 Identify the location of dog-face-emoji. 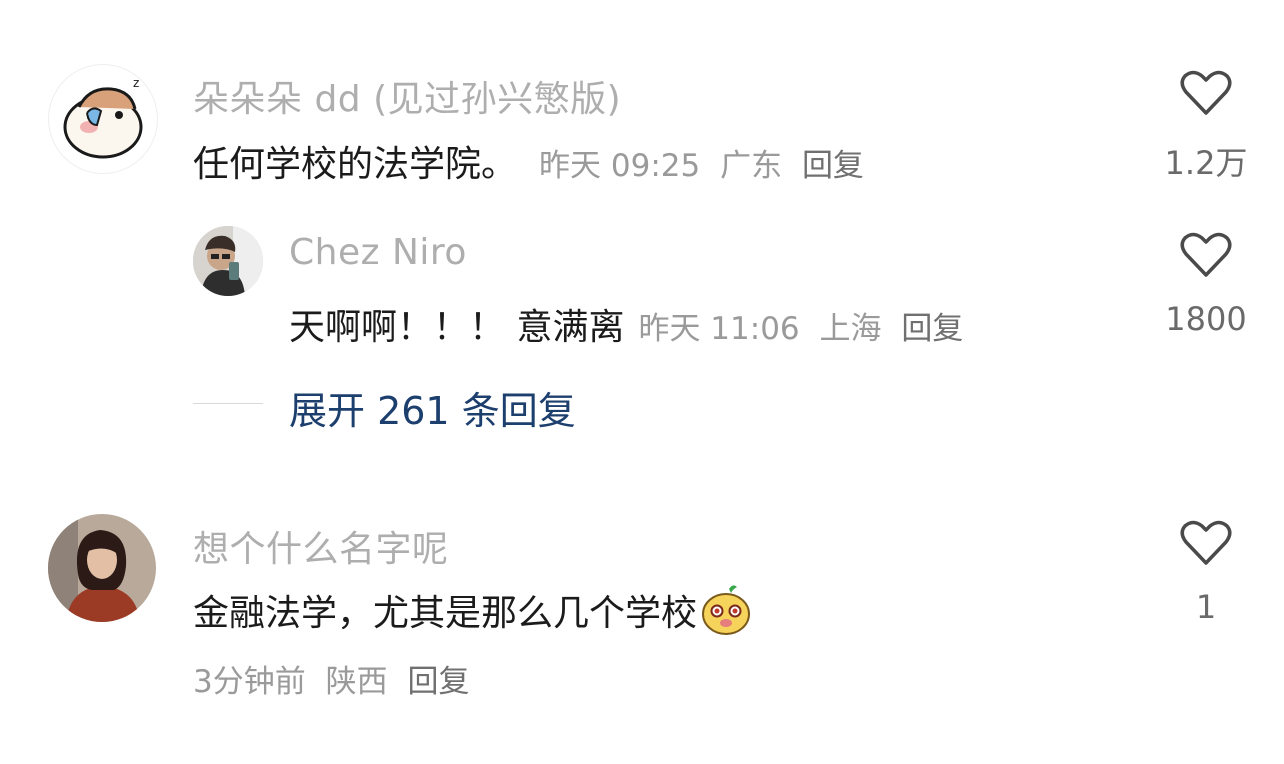
(726, 610).